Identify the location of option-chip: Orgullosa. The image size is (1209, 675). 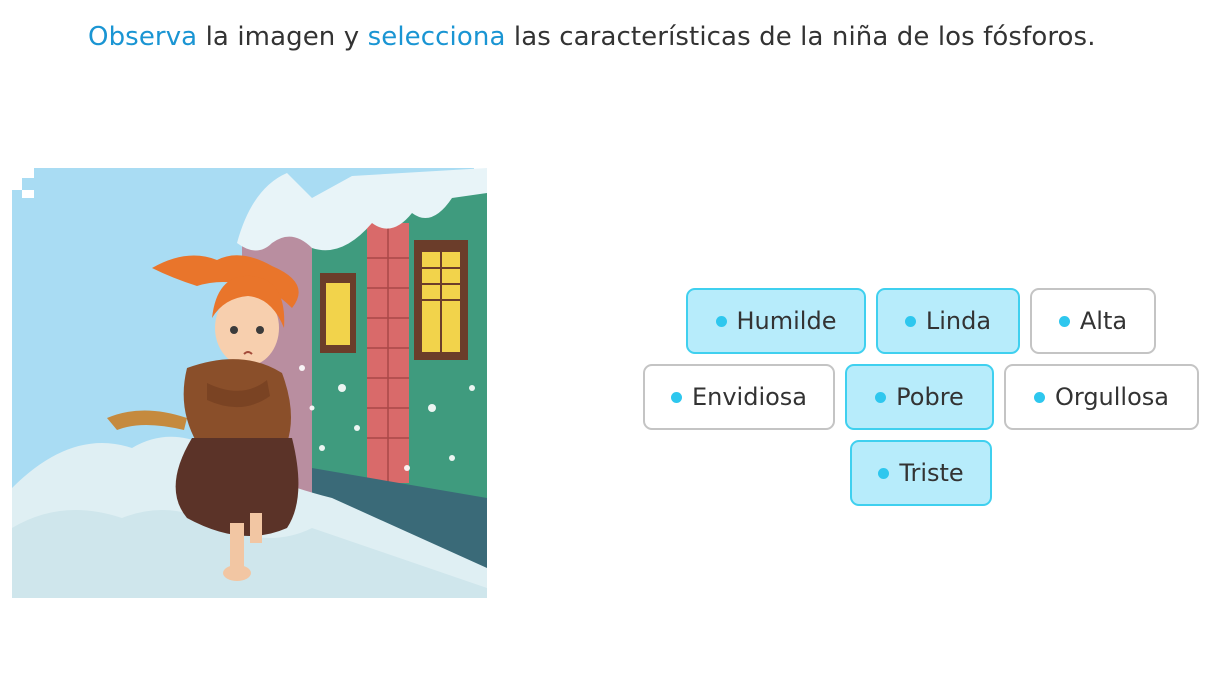
(1101, 397).